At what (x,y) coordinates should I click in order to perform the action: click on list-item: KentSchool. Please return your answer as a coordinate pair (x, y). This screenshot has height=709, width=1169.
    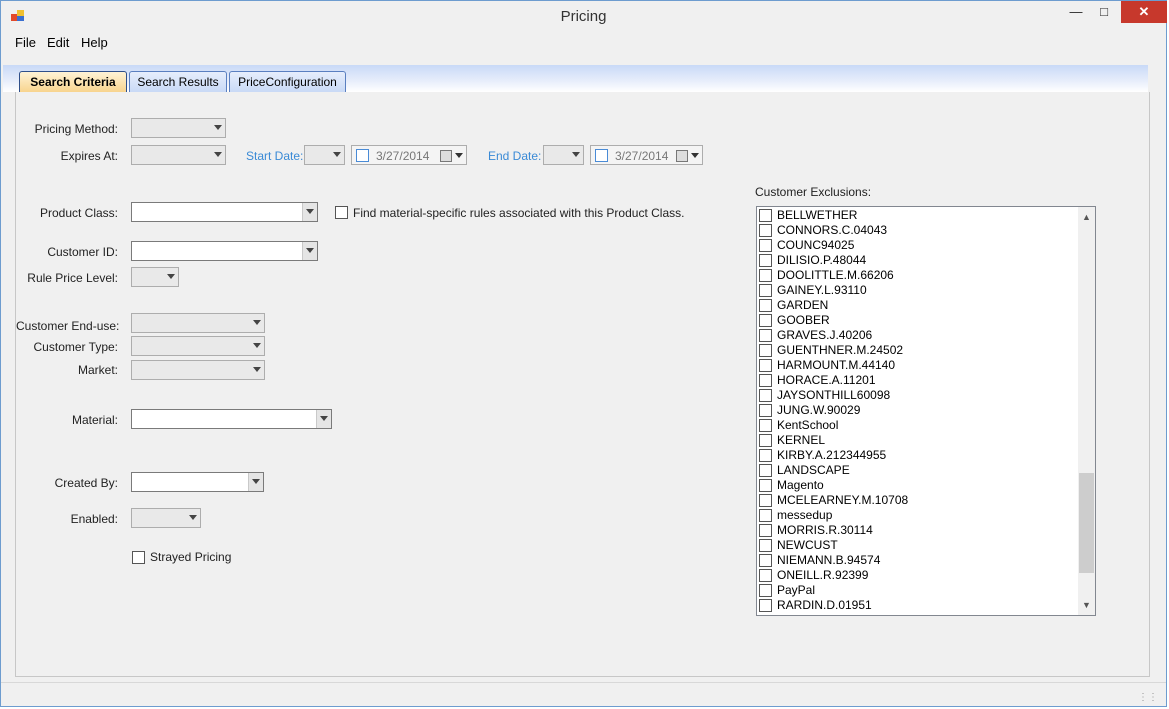
    Looking at the image, I should click on (918, 425).